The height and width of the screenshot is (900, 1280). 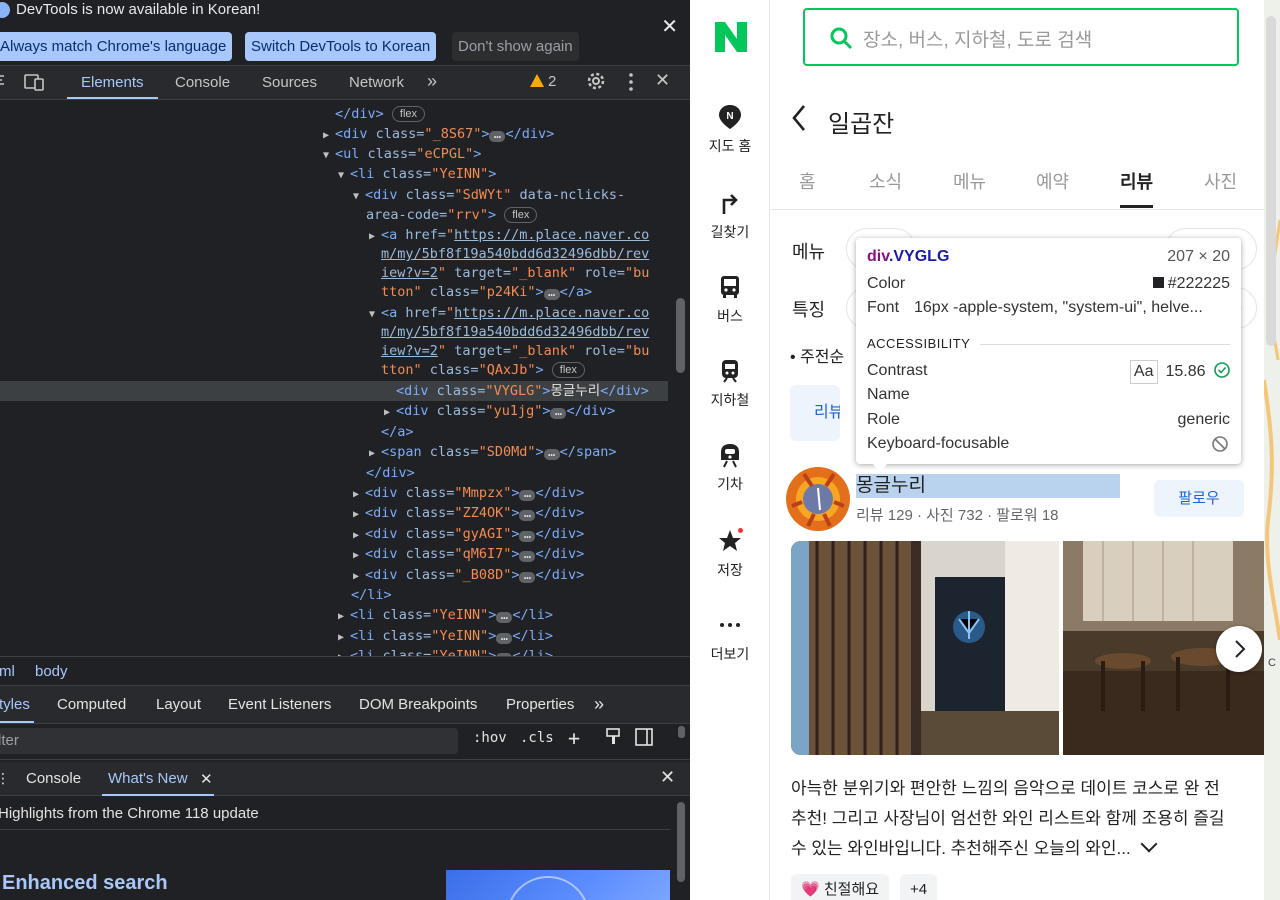 What do you see at coordinates (53, 778) in the screenshot?
I see `drawer-tab-console: Console` at bounding box center [53, 778].